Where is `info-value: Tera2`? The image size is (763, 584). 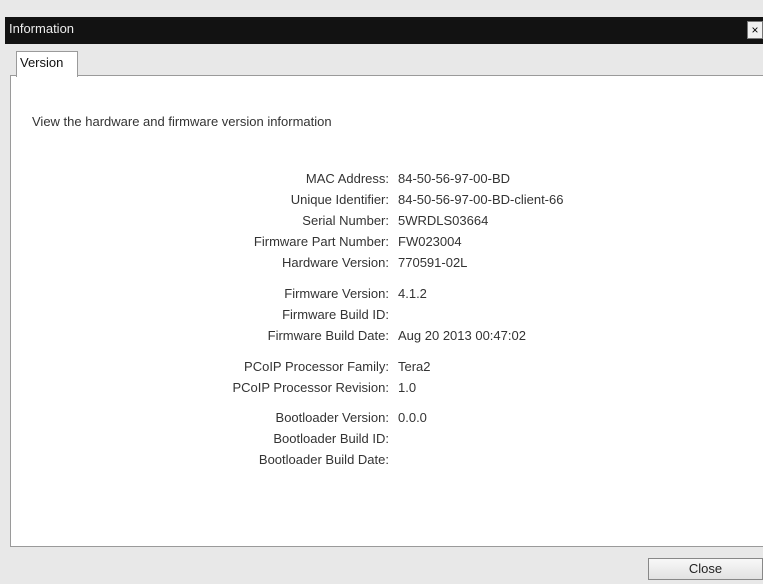 info-value: Tera2 is located at coordinates (414, 366).